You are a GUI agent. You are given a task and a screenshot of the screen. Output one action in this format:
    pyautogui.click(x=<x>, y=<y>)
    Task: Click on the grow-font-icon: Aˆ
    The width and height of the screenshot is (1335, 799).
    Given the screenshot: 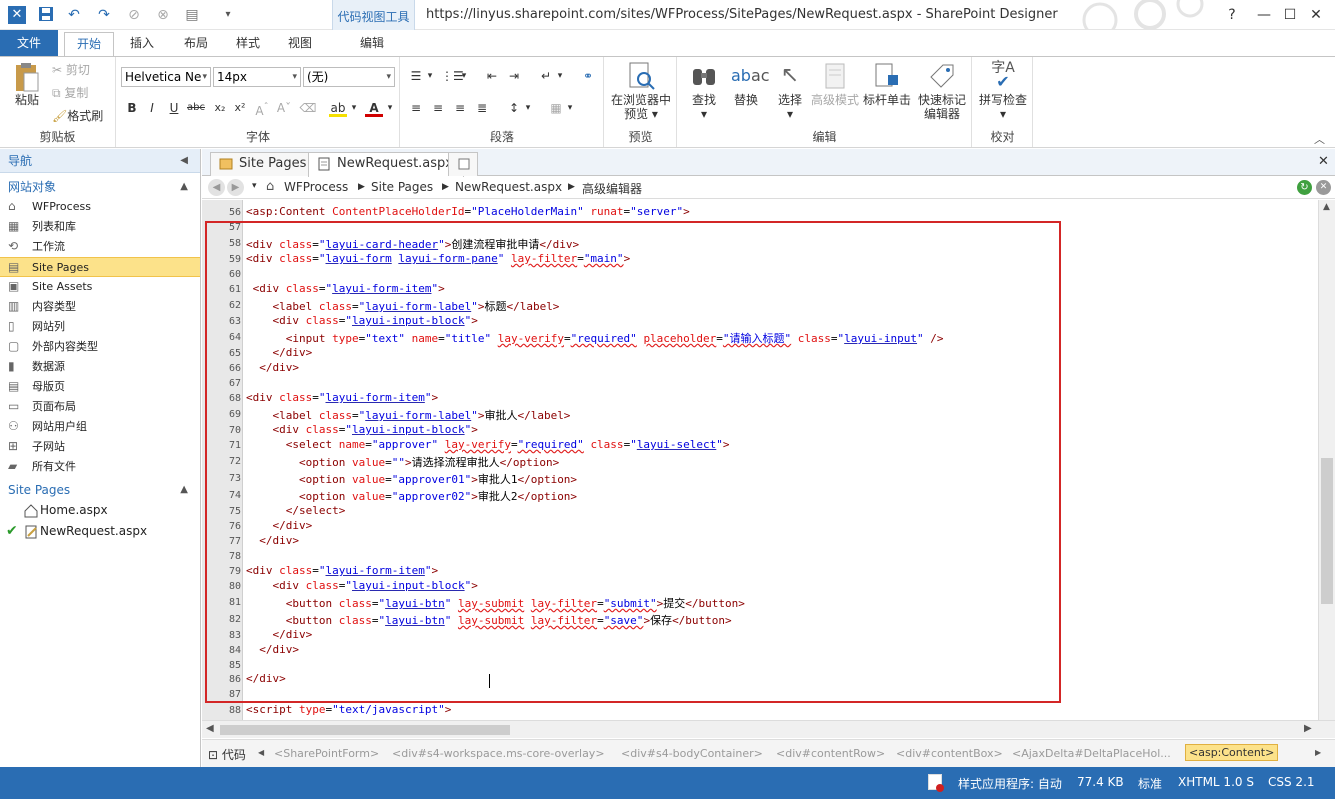 What is the action you would take?
    pyautogui.click(x=262, y=108)
    